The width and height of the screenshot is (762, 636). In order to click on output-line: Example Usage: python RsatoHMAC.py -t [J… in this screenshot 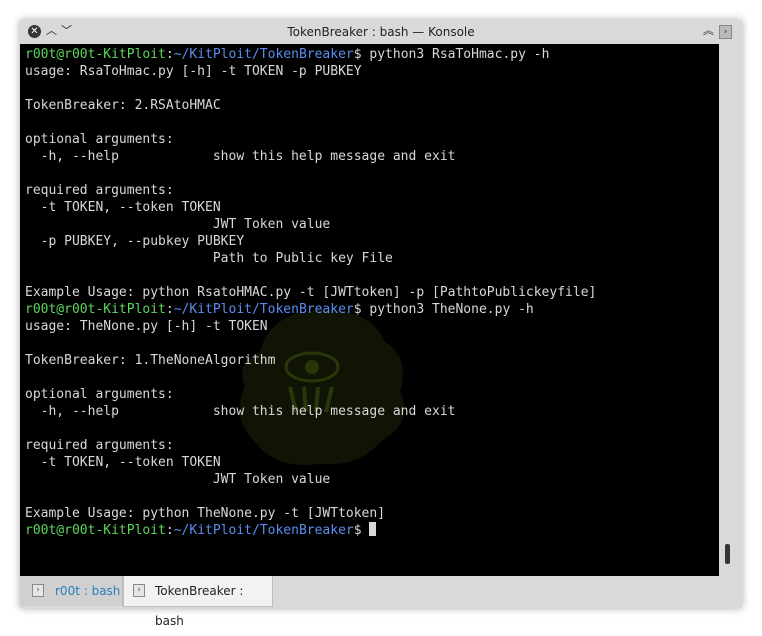, I will do `click(311, 292)`.